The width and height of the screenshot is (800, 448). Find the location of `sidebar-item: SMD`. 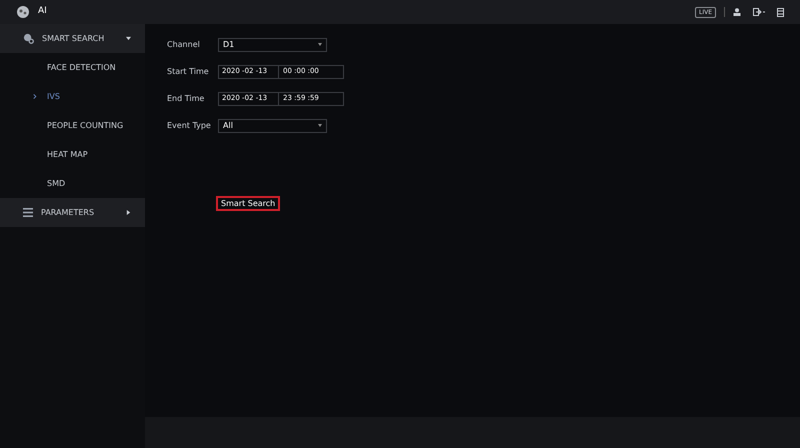

sidebar-item: SMD is located at coordinates (72, 183).